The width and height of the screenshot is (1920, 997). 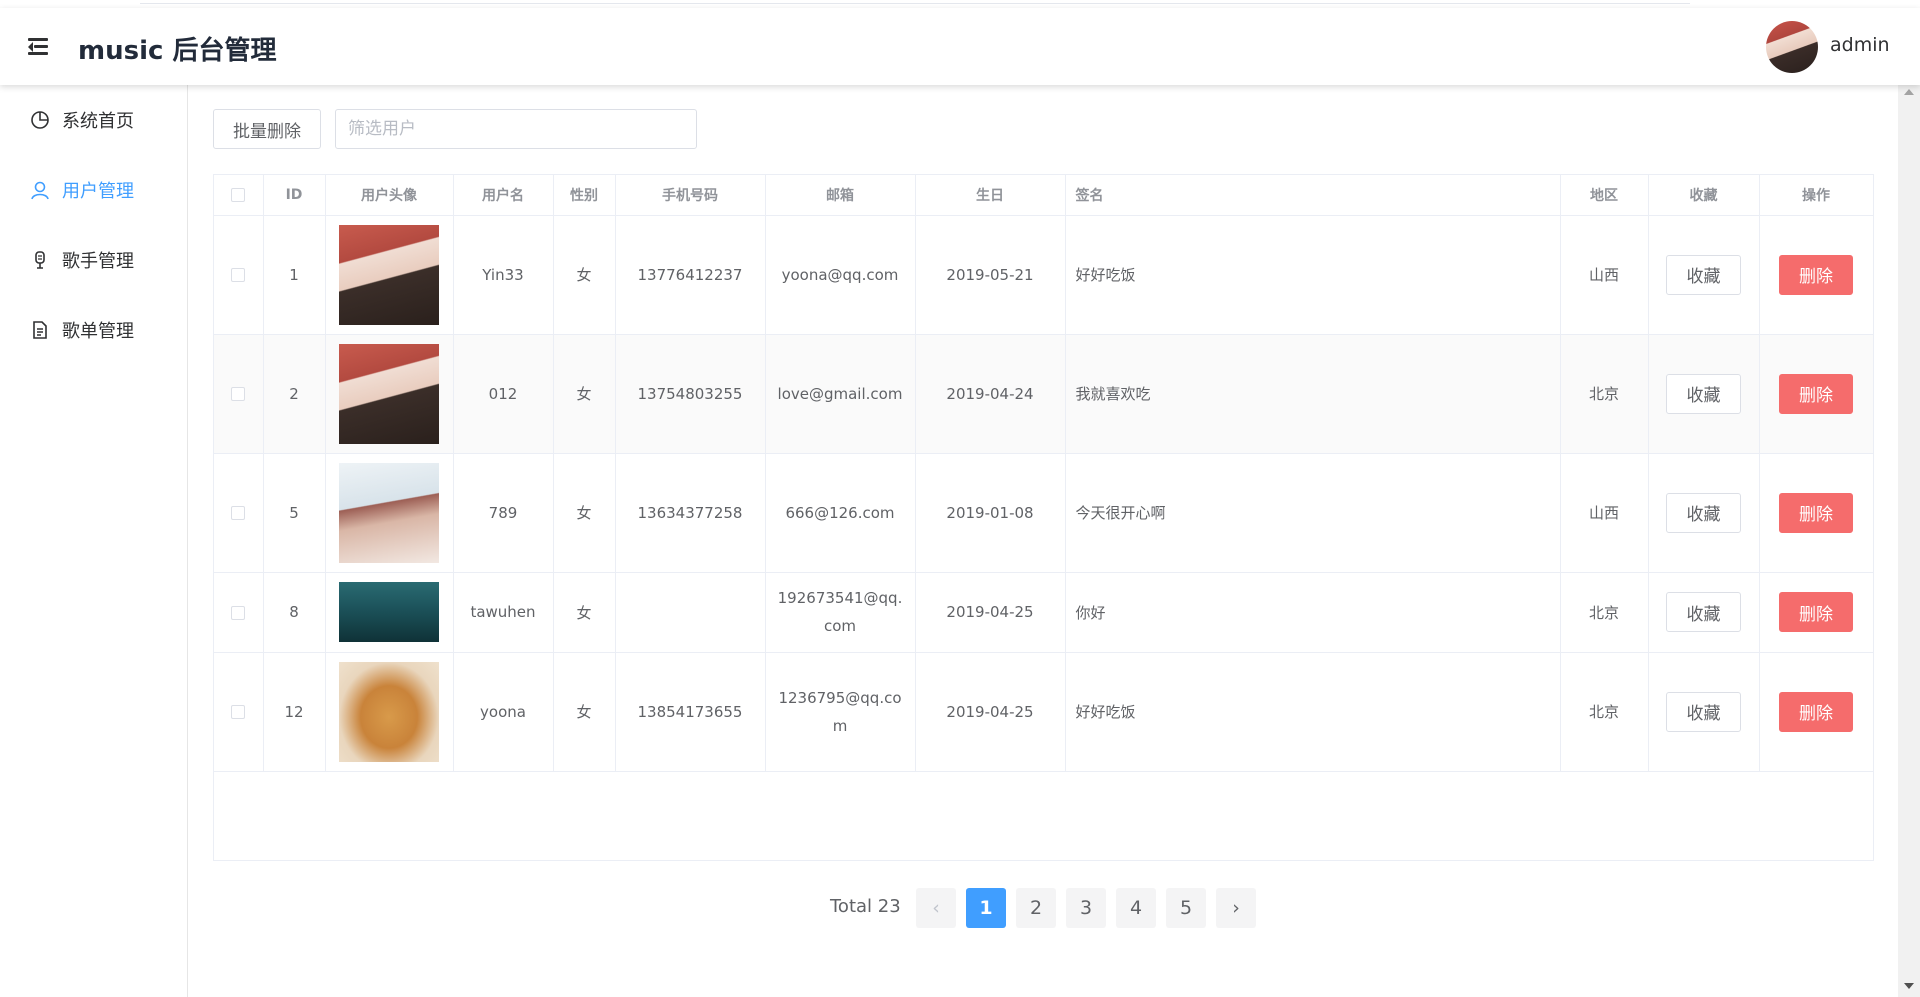 I want to click on column-header: ID, so click(x=294, y=195).